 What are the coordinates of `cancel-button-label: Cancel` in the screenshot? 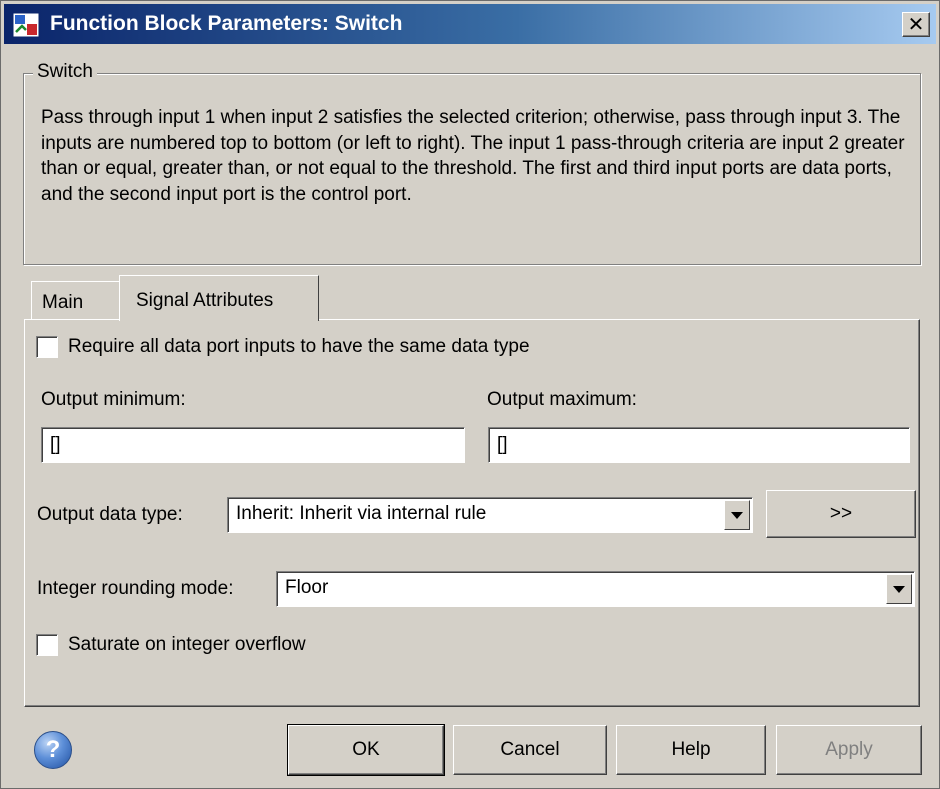 It's located at (530, 749).